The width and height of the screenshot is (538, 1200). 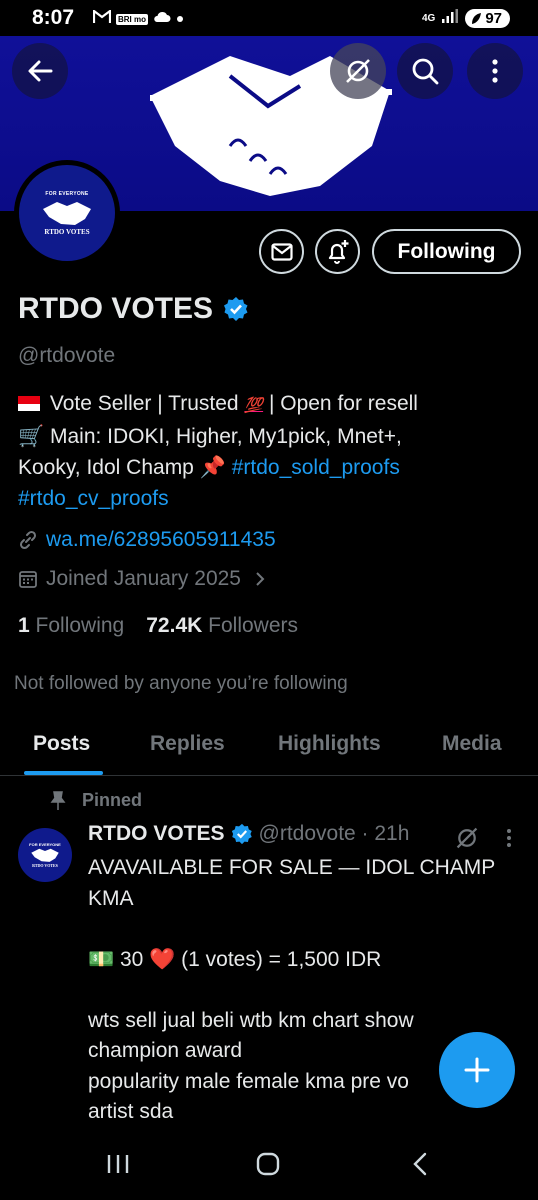 What do you see at coordinates (93, 498) in the screenshot?
I see `hashtag-cv-proofs: #rtdo_cv_proofs` at bounding box center [93, 498].